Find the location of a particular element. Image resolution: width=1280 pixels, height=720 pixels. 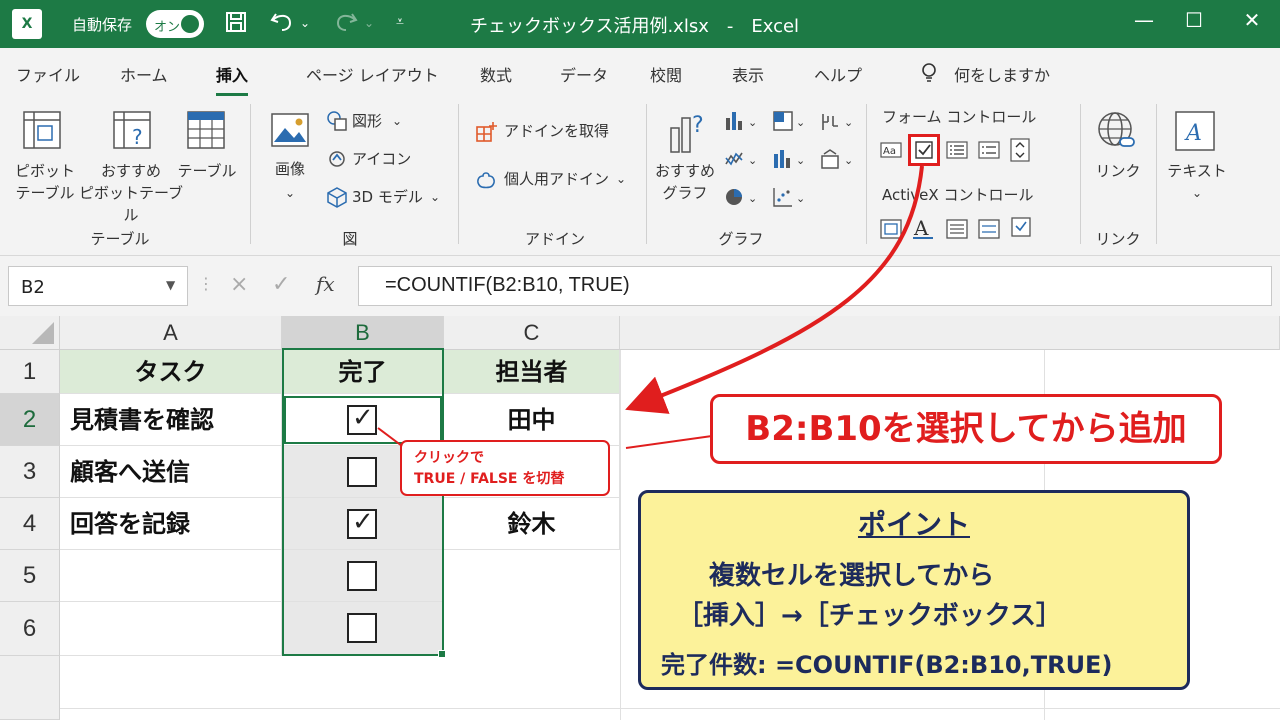

shapes-label: 図形 is located at coordinates (367, 121).